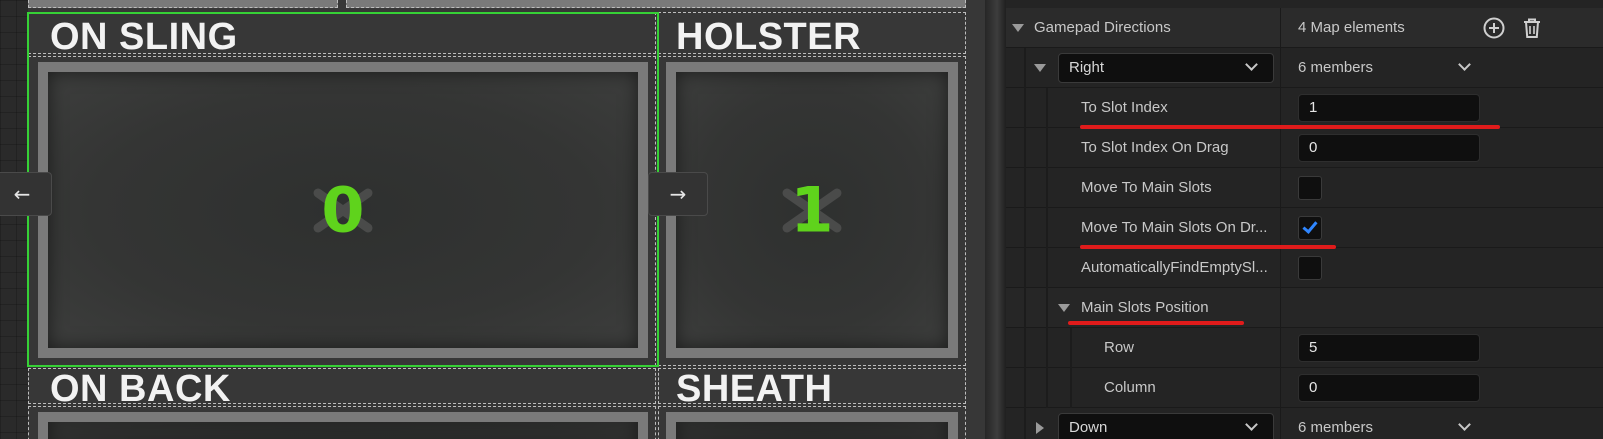 This screenshot has height=439, width=1603. I want to click on navigate-left-button: ←, so click(26, 194).